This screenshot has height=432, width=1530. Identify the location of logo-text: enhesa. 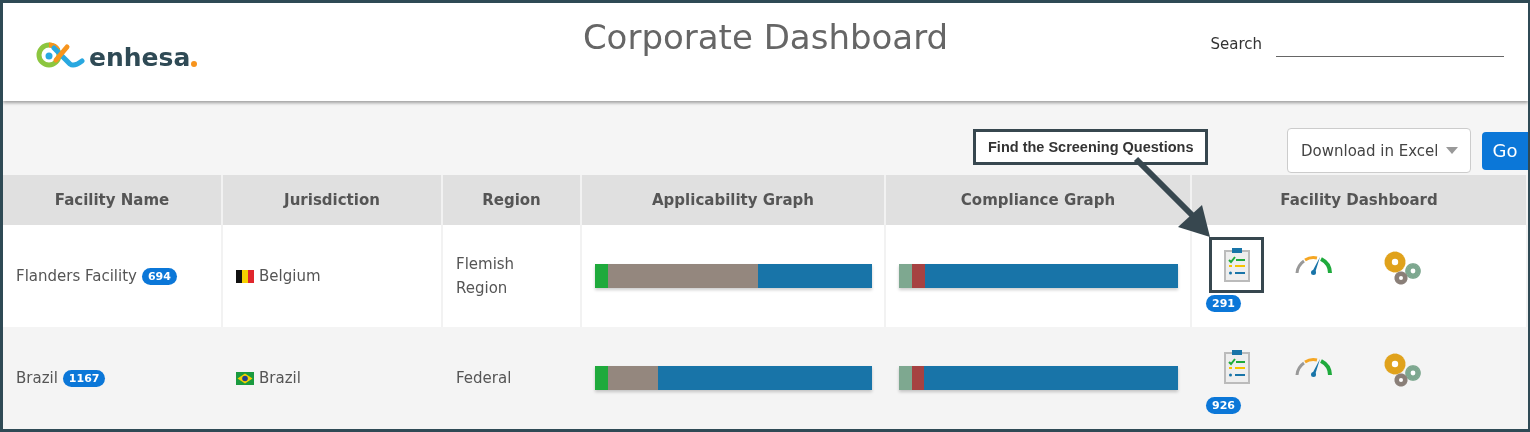
(140, 57).